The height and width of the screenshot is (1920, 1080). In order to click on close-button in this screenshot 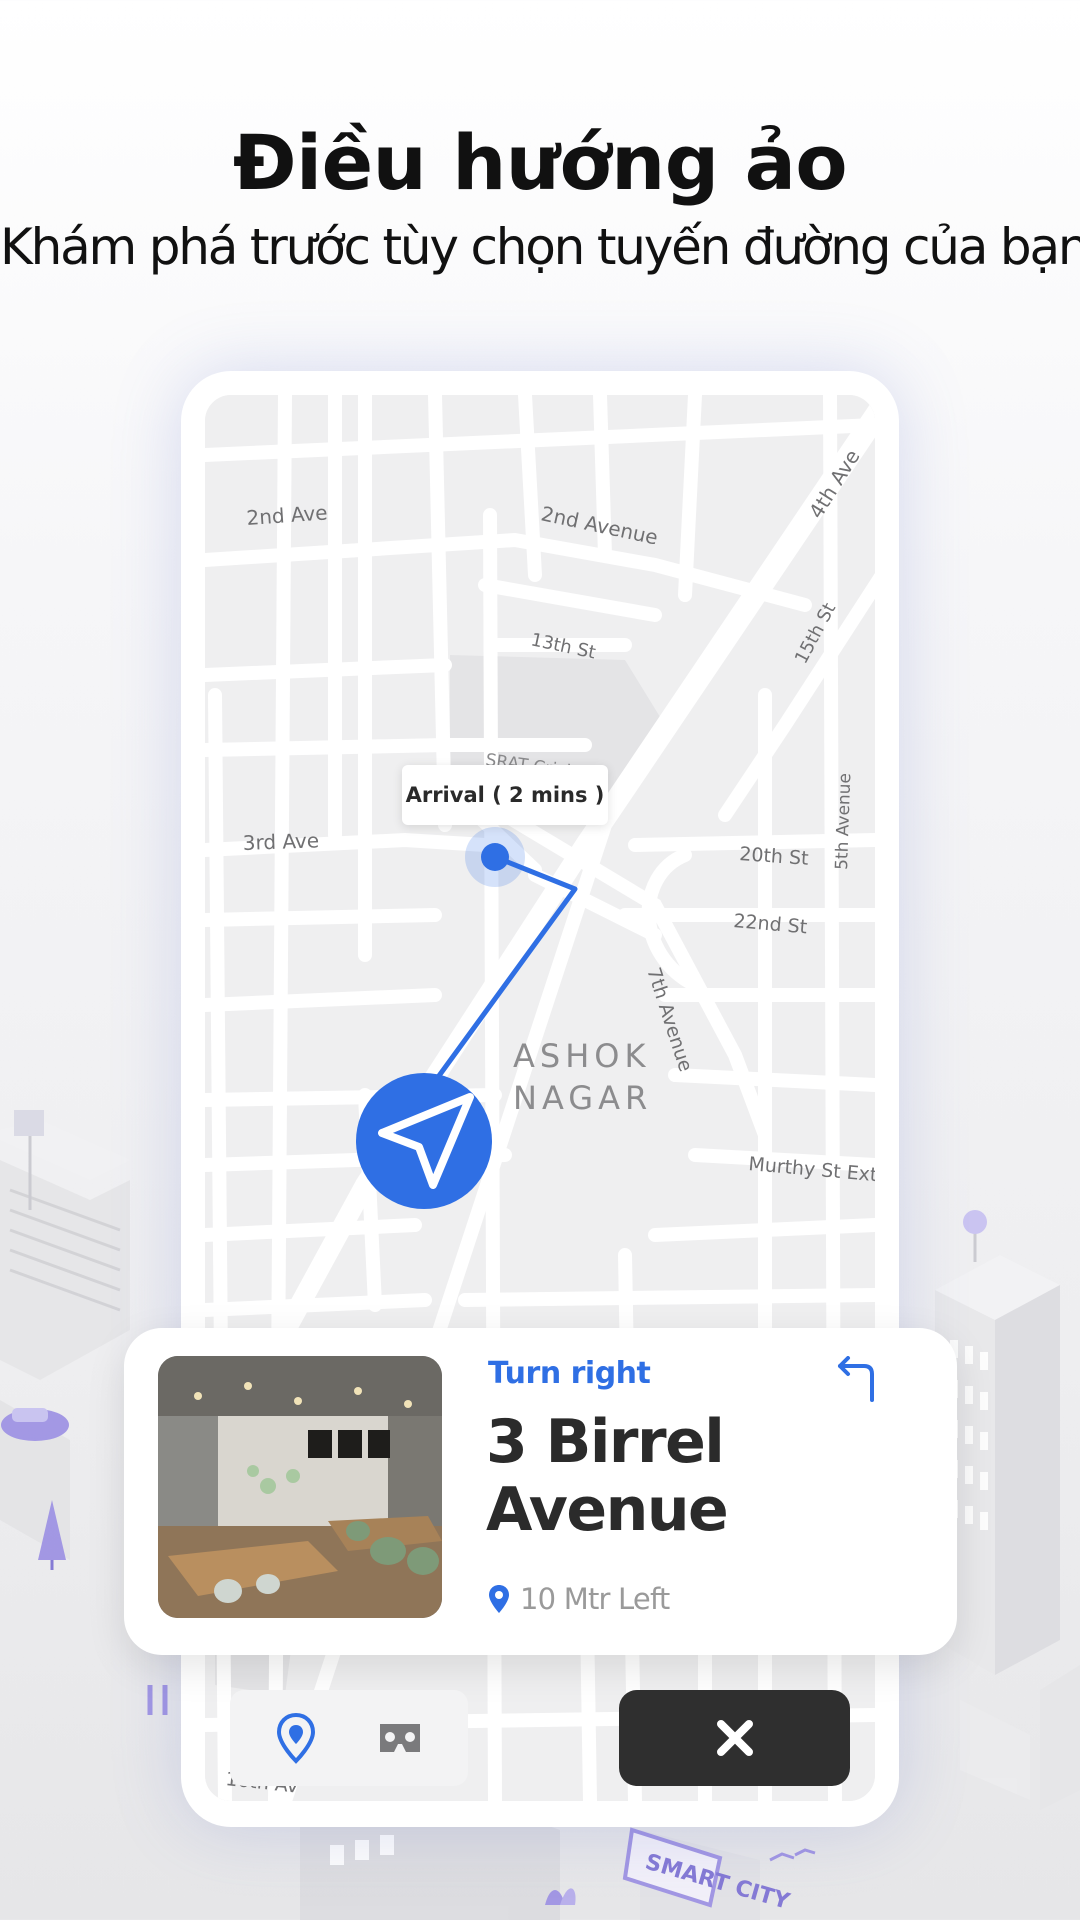, I will do `click(734, 1738)`.